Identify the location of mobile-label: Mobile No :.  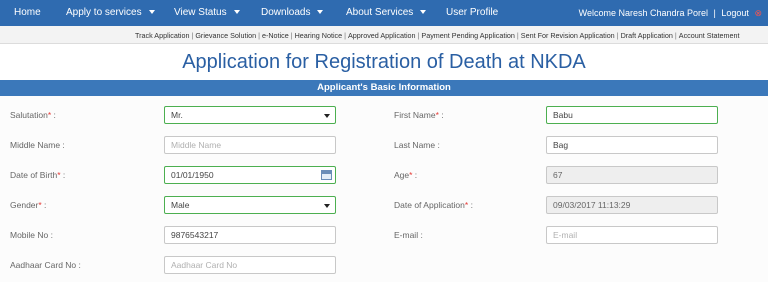
(31, 235).